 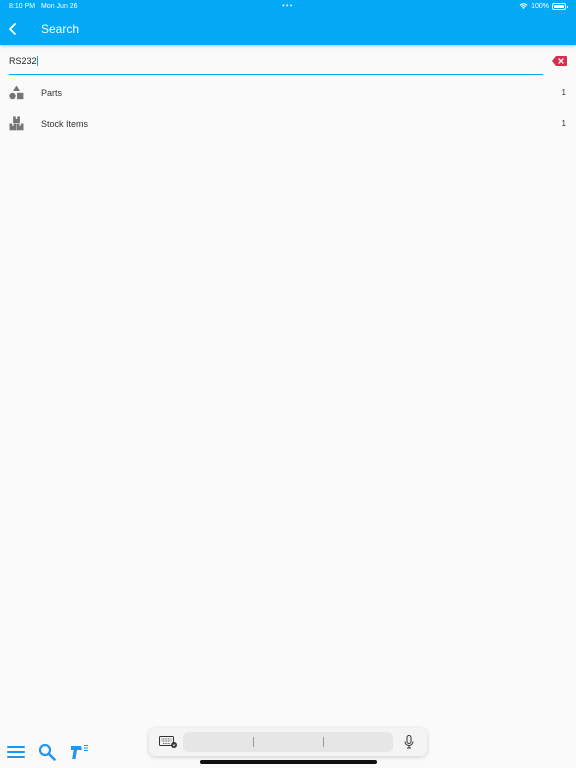 What do you see at coordinates (409, 742) in the screenshot?
I see `microphone-icon` at bounding box center [409, 742].